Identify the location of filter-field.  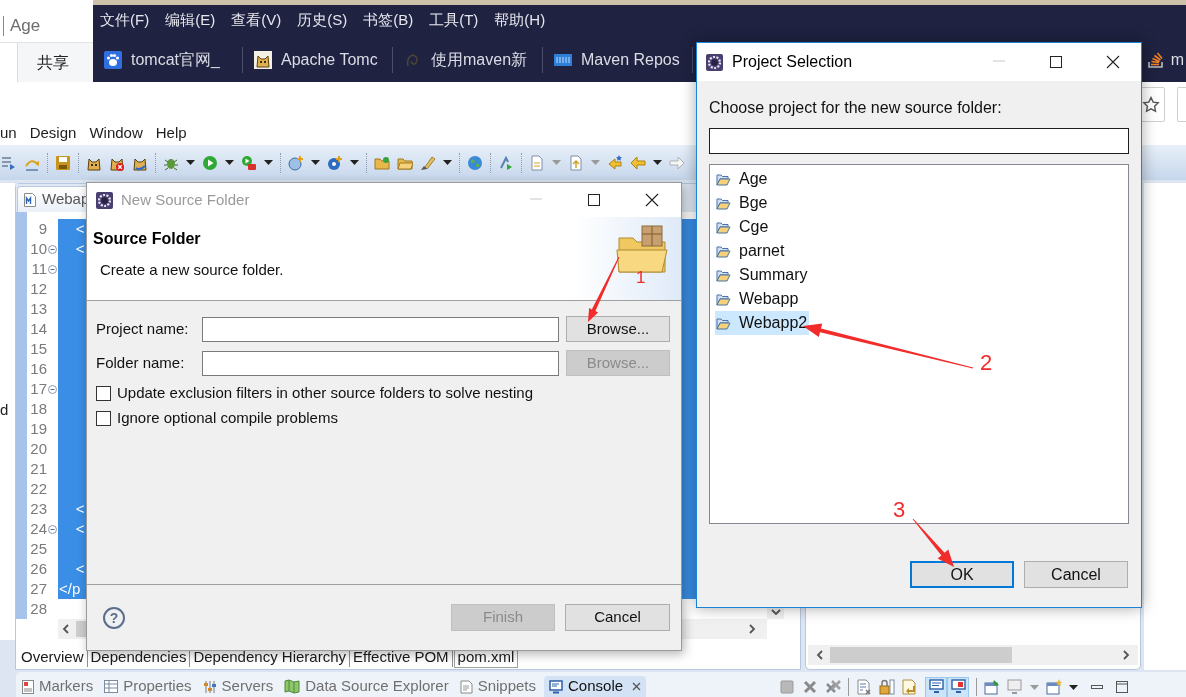
(919, 141).